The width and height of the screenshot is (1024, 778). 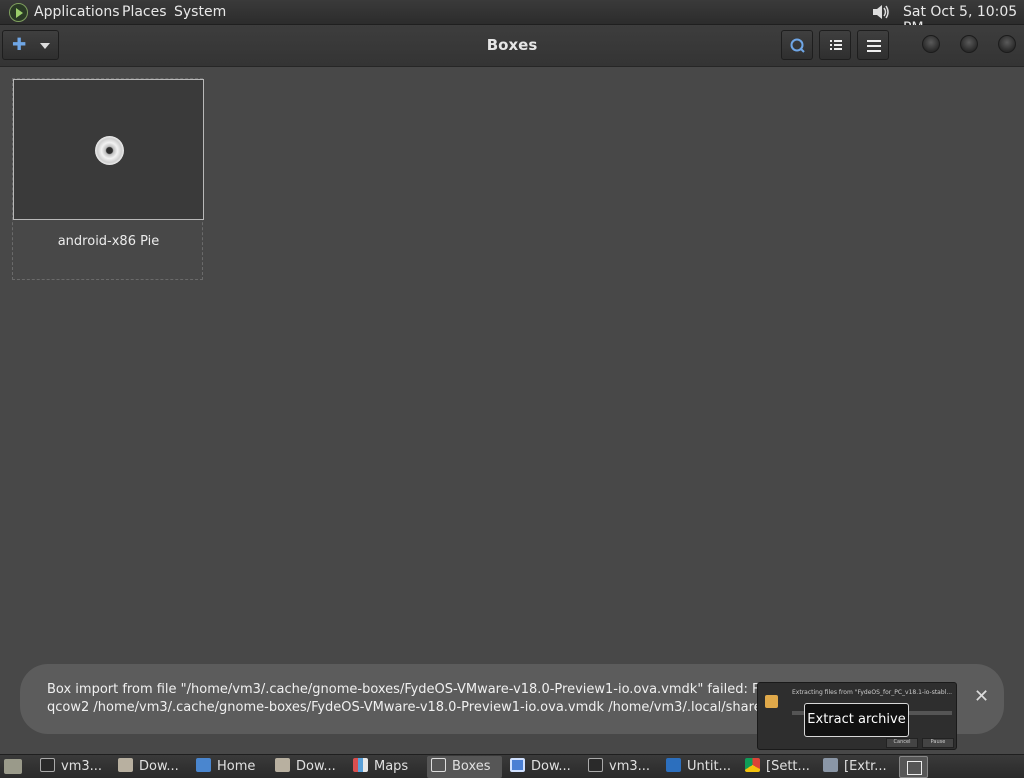 I want to click on box-thumbnail, so click(x=108, y=149).